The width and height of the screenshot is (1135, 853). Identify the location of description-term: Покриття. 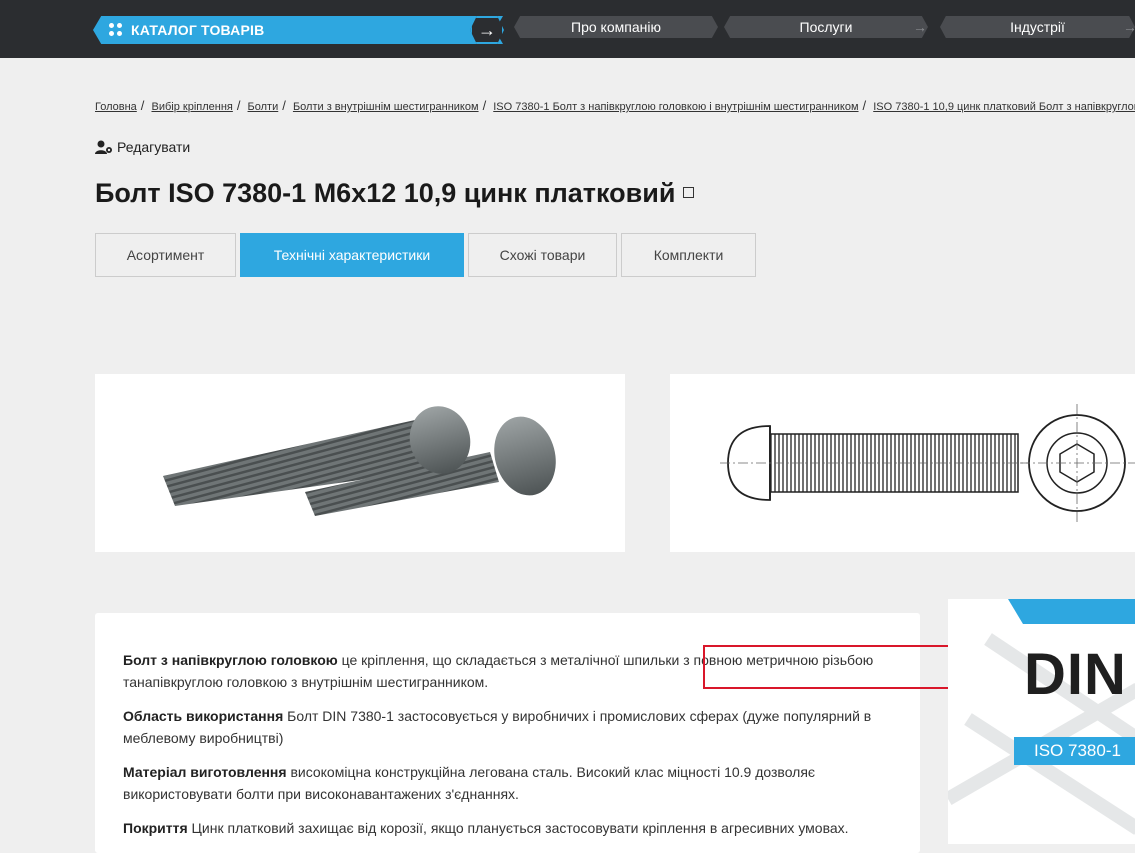
(155, 828).